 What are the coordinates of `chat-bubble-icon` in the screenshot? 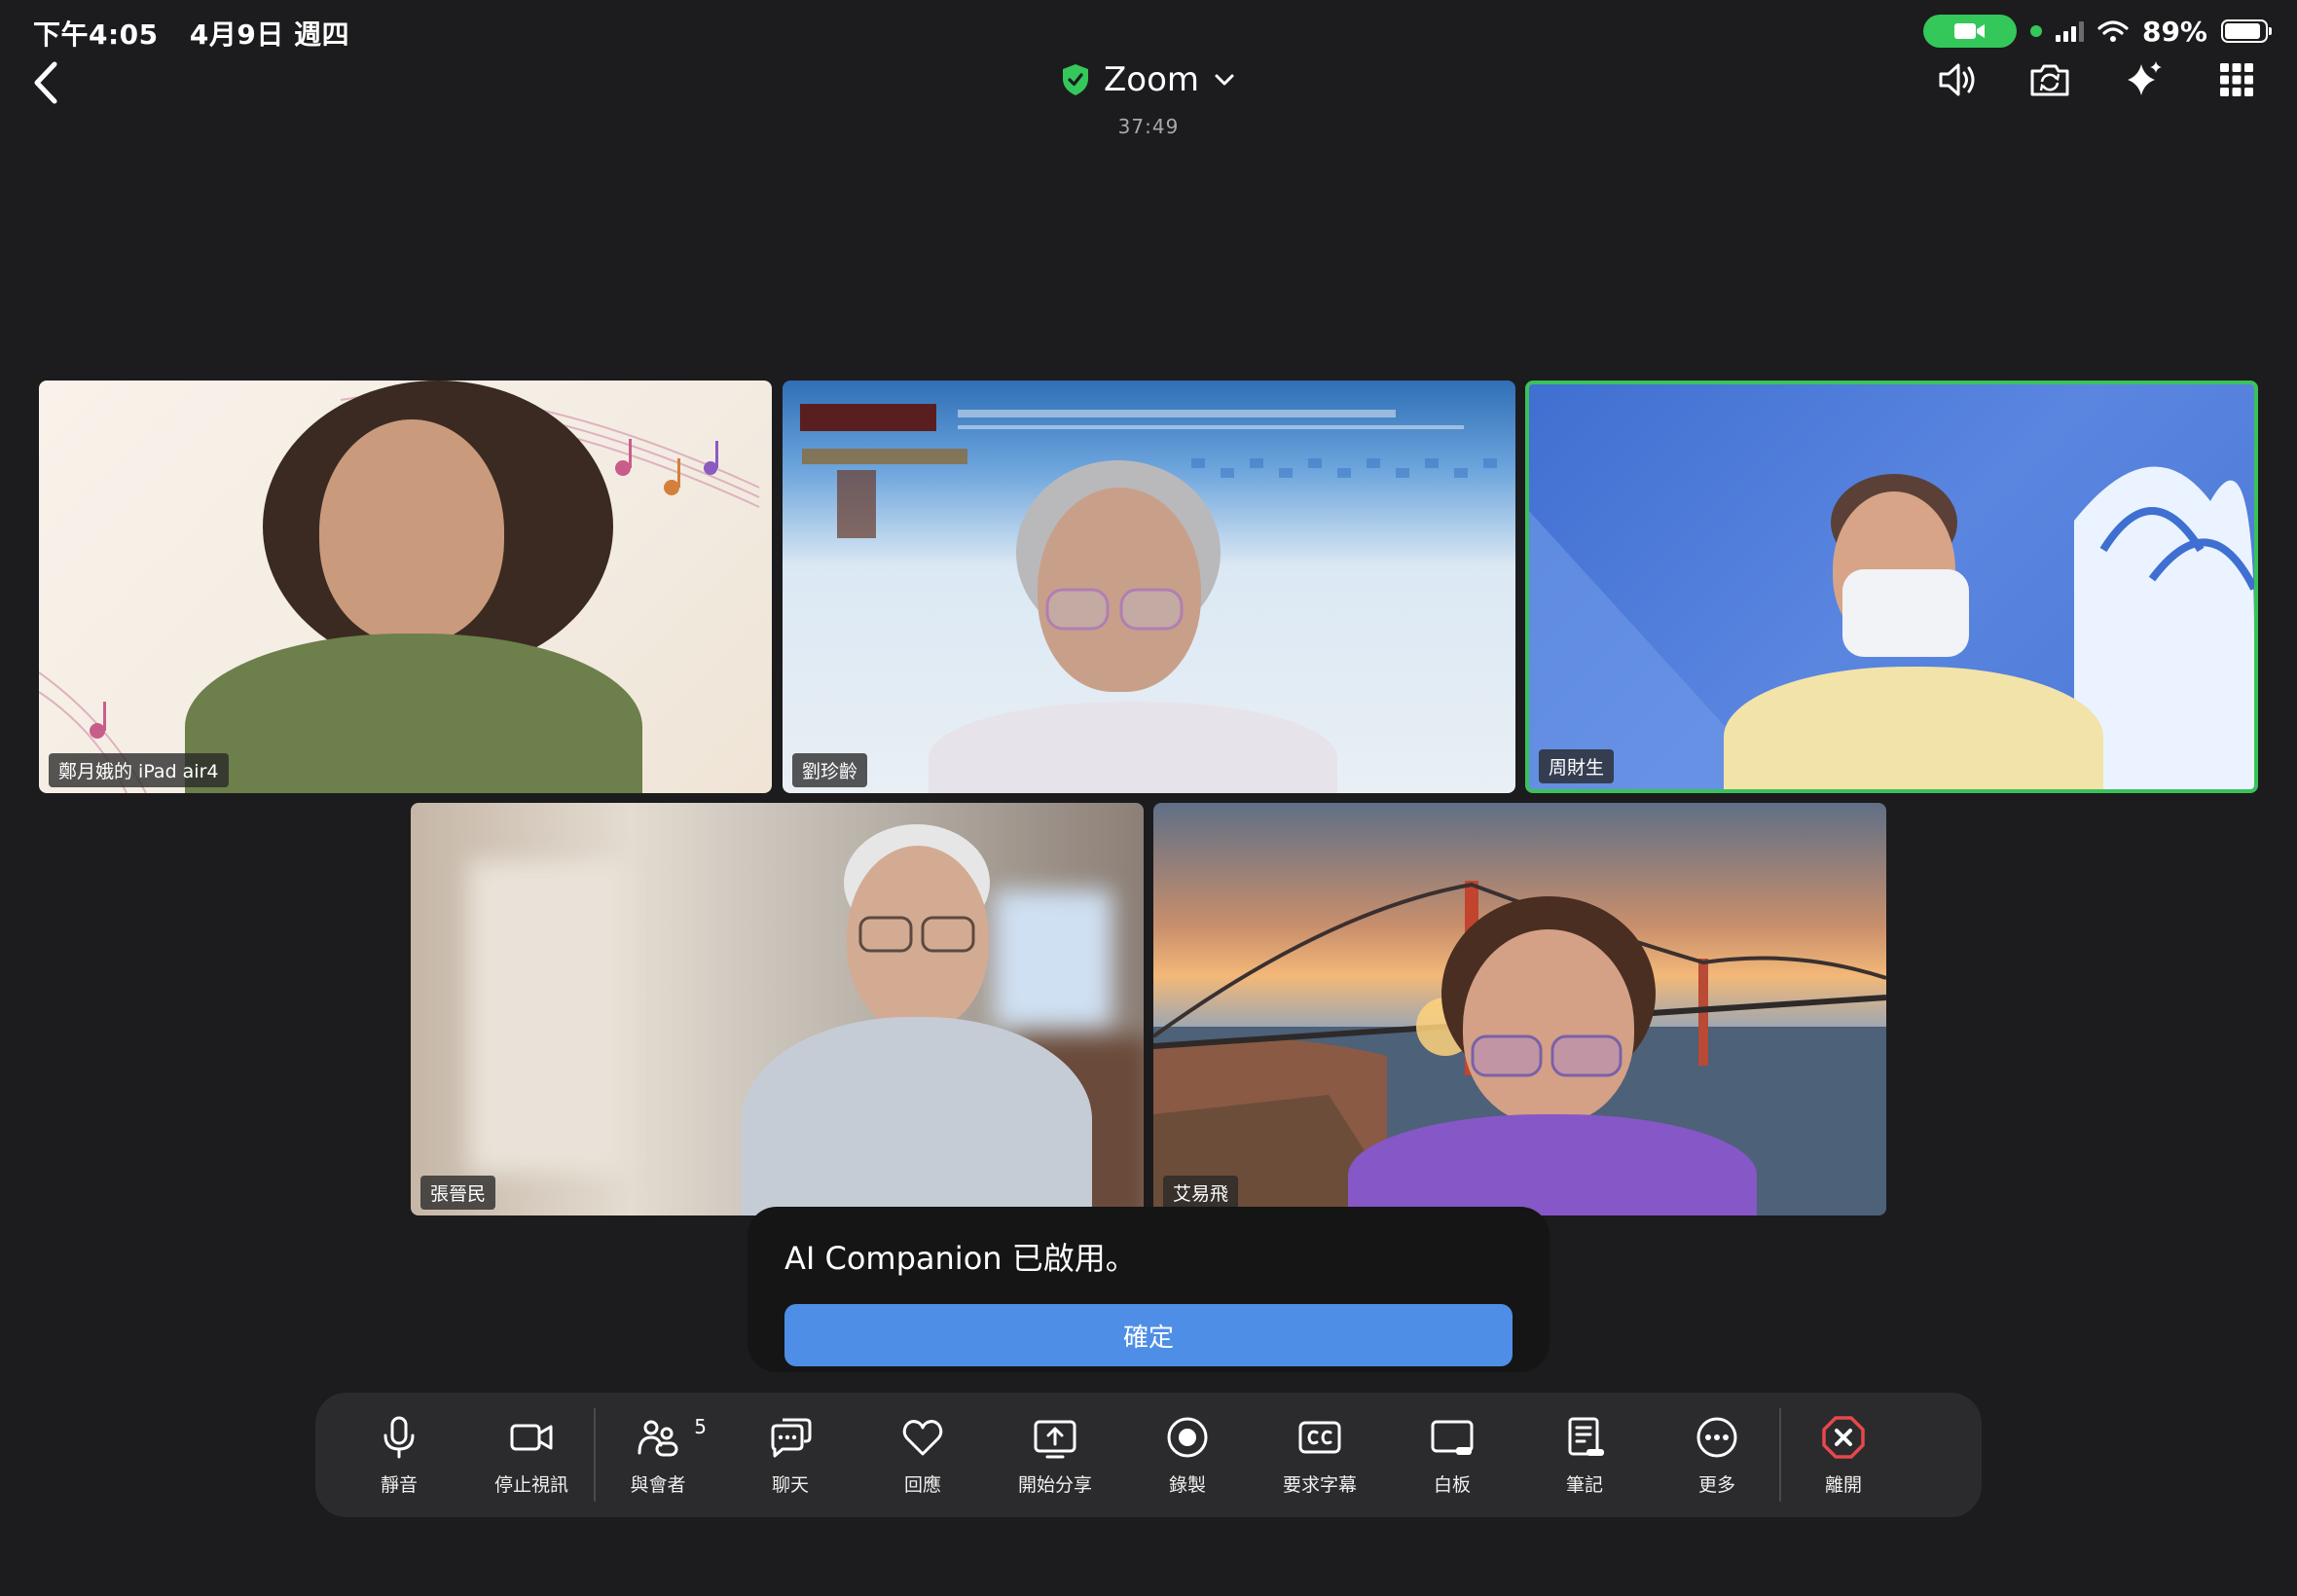 It's located at (791, 1437).